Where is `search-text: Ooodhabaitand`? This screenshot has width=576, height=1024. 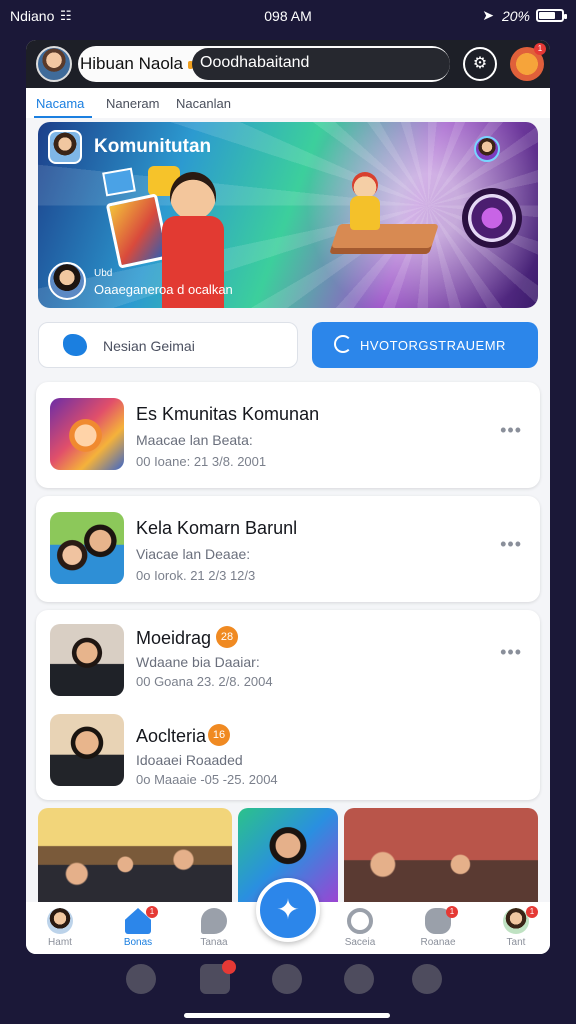
search-text: Ooodhabaitand is located at coordinates (254, 63).